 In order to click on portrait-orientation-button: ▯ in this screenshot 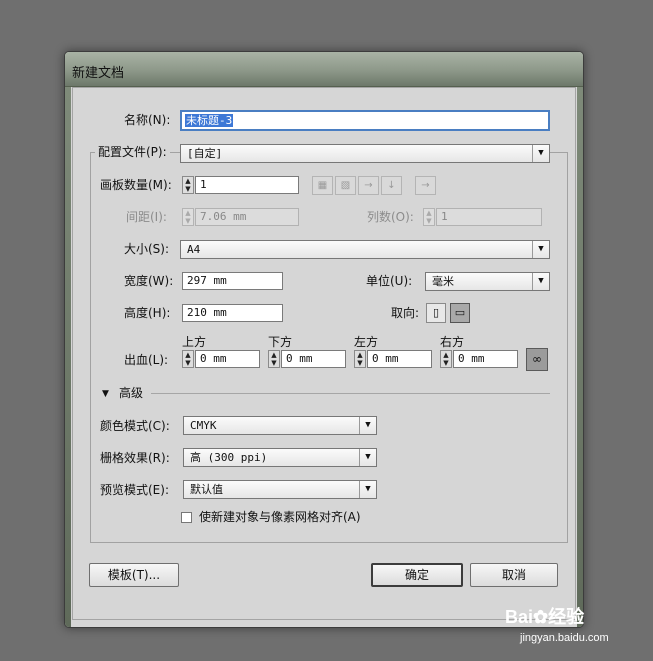, I will do `click(436, 313)`.